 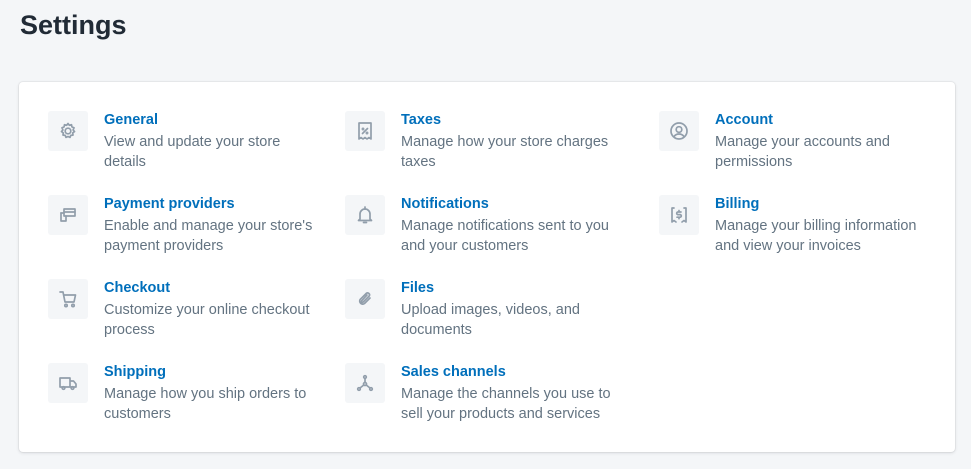 What do you see at coordinates (68, 215) in the screenshot?
I see `payment-icon` at bounding box center [68, 215].